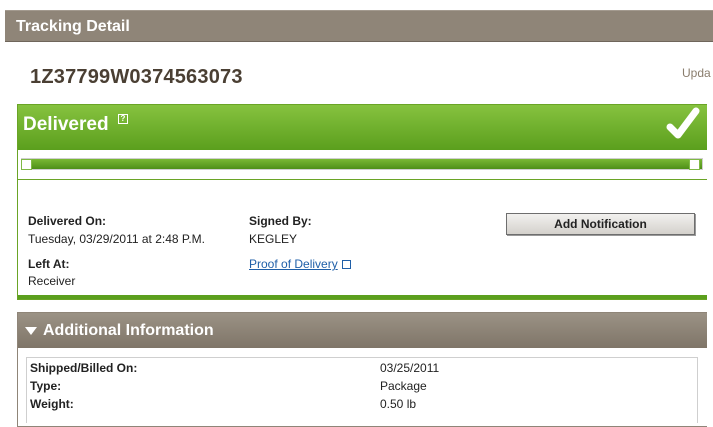 The width and height of the screenshot is (713, 427). I want to click on popup-window-icon, so click(346, 264).